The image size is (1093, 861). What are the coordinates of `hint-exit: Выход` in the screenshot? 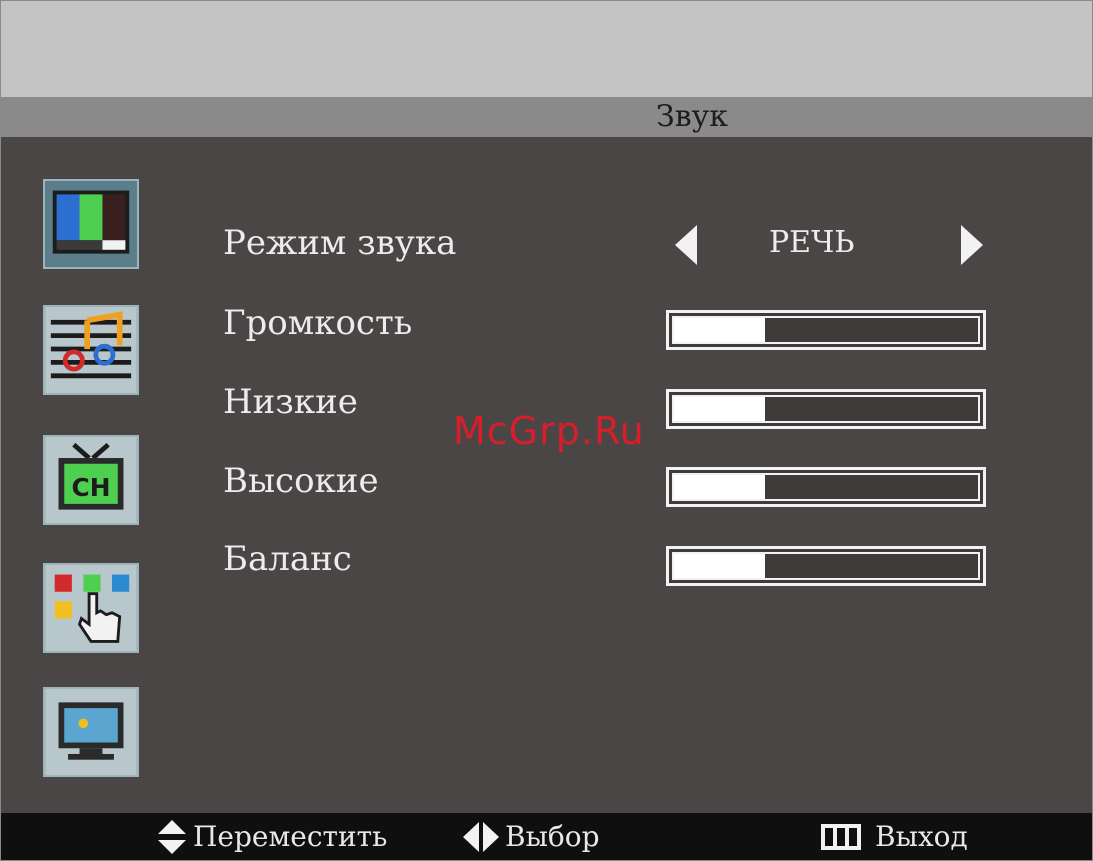 It's located at (894, 836).